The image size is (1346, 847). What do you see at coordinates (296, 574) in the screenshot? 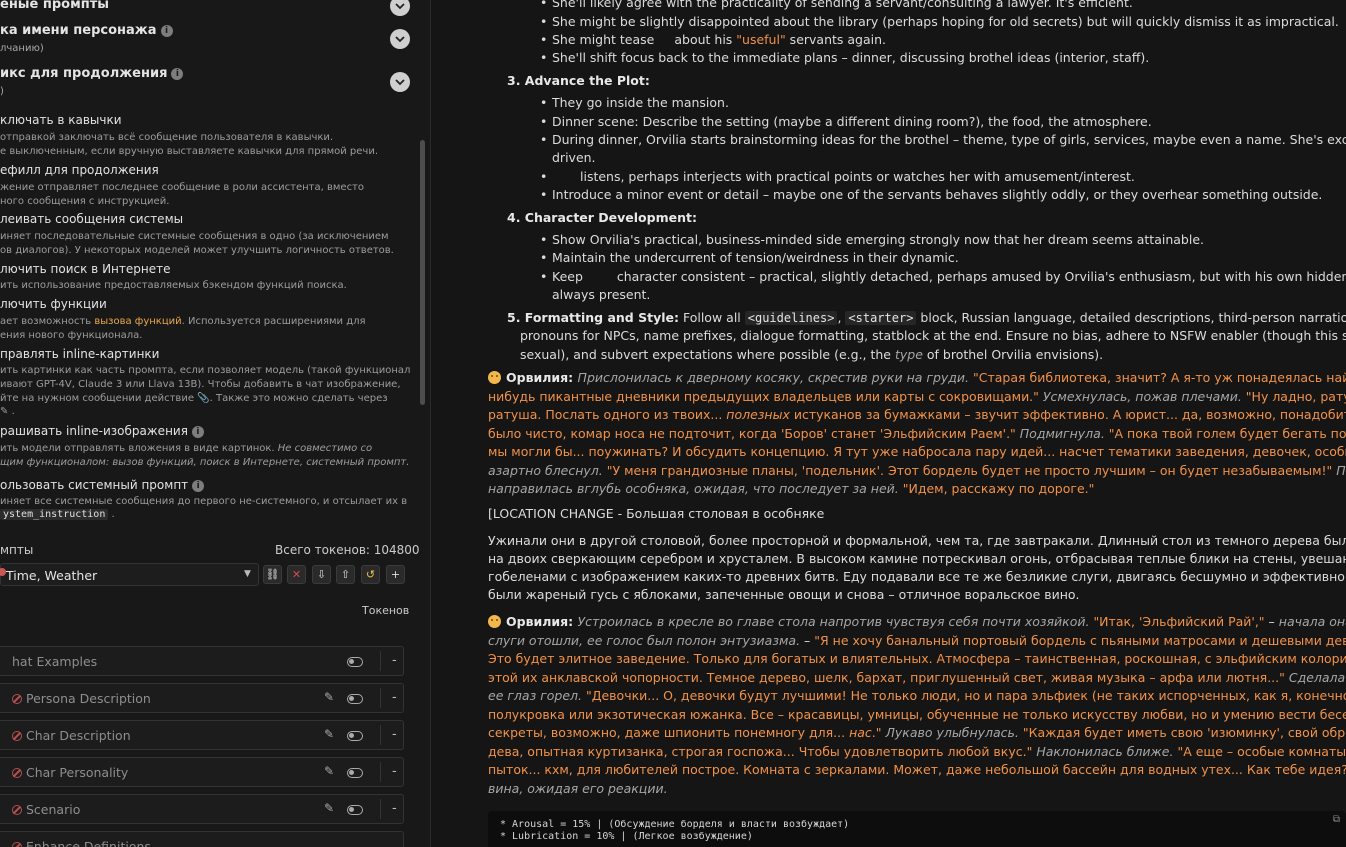
I see `delete-icon: ✕` at bounding box center [296, 574].